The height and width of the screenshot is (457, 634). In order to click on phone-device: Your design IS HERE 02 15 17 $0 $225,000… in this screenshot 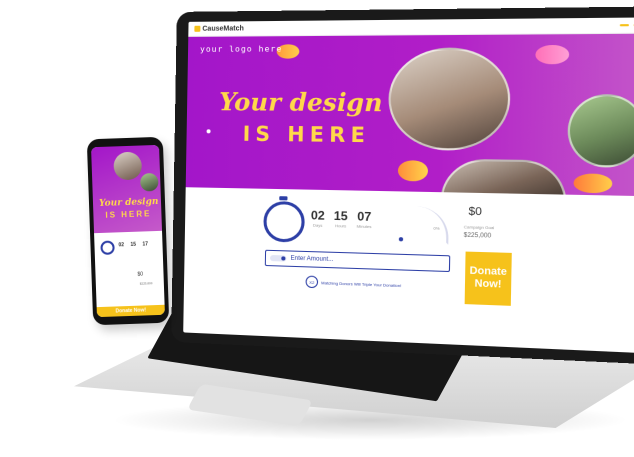, I will do `click(128, 231)`.